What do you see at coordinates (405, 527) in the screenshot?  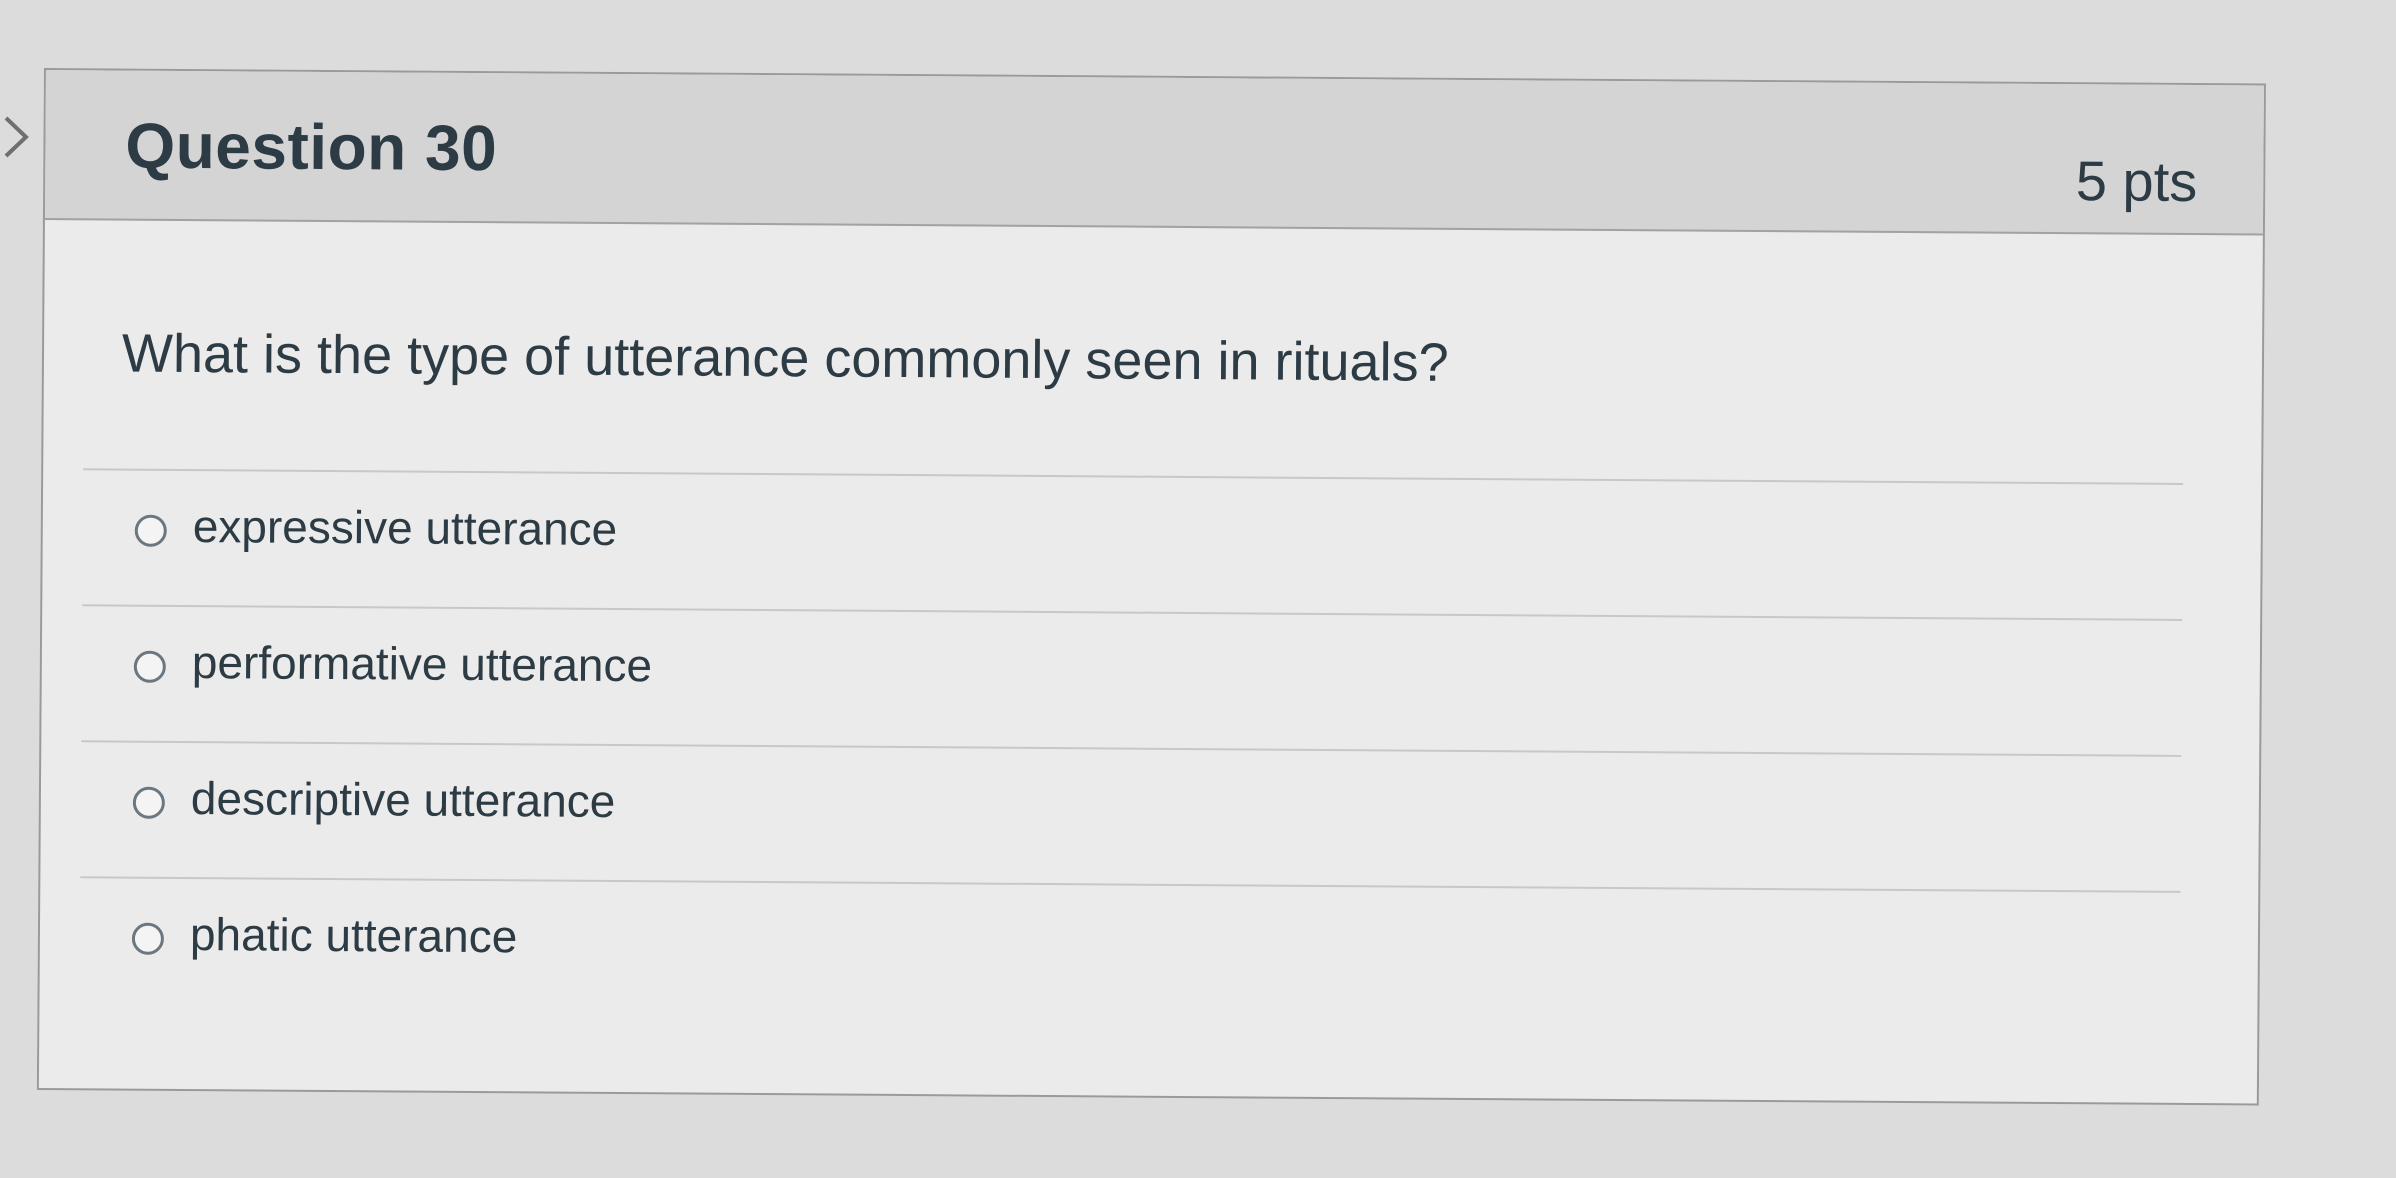 I see `answer-label: expressive utterance` at bounding box center [405, 527].